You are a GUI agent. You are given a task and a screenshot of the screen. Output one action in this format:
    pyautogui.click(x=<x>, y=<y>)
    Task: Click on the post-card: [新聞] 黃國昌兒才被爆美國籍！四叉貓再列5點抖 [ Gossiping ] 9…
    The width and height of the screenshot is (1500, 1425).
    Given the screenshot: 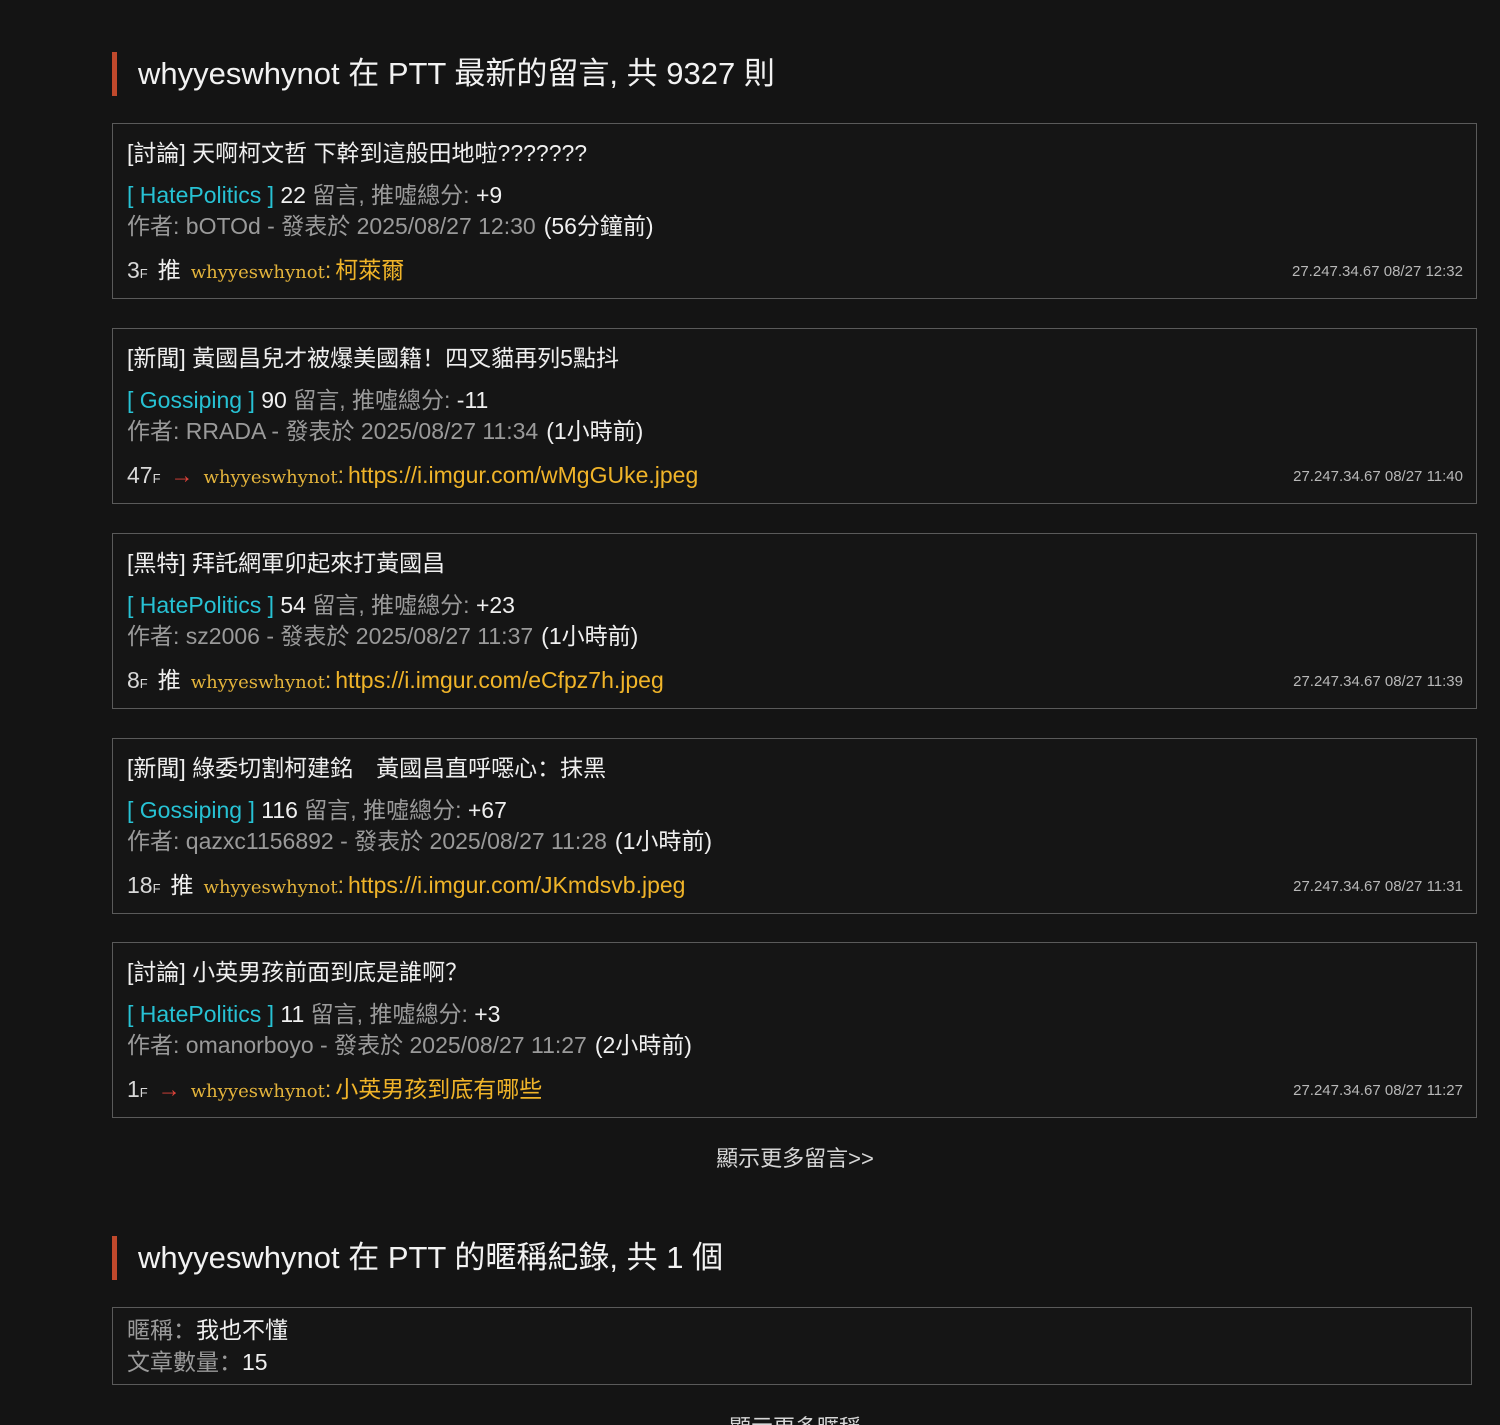 What is the action you would take?
    pyautogui.click(x=794, y=416)
    